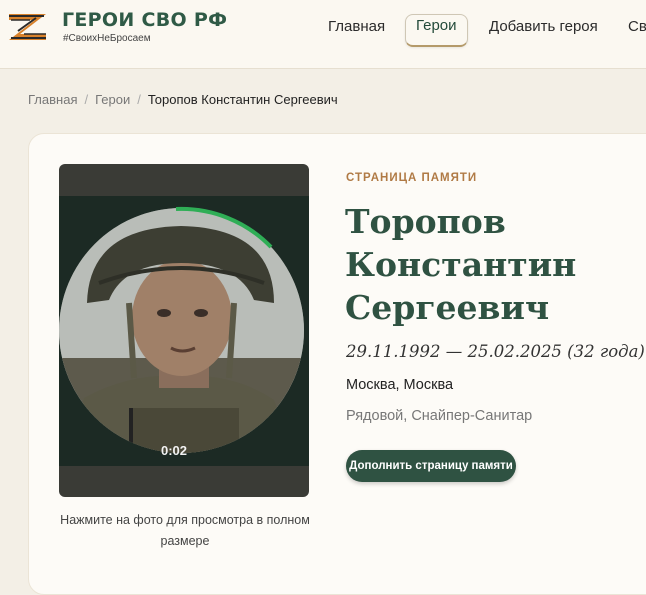 Image resolution: width=646 pixels, height=595 pixels. Describe the element at coordinates (436, 30) in the screenshot. I see `nav-heroes-link: Герои` at that location.